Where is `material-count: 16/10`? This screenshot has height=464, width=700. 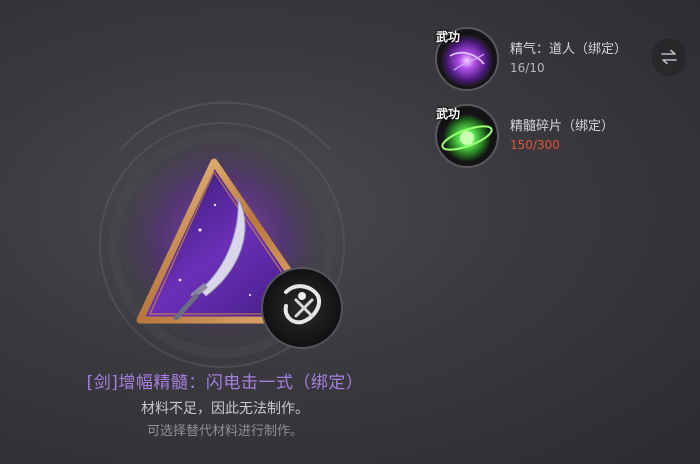 material-count: 16/10 is located at coordinates (527, 68).